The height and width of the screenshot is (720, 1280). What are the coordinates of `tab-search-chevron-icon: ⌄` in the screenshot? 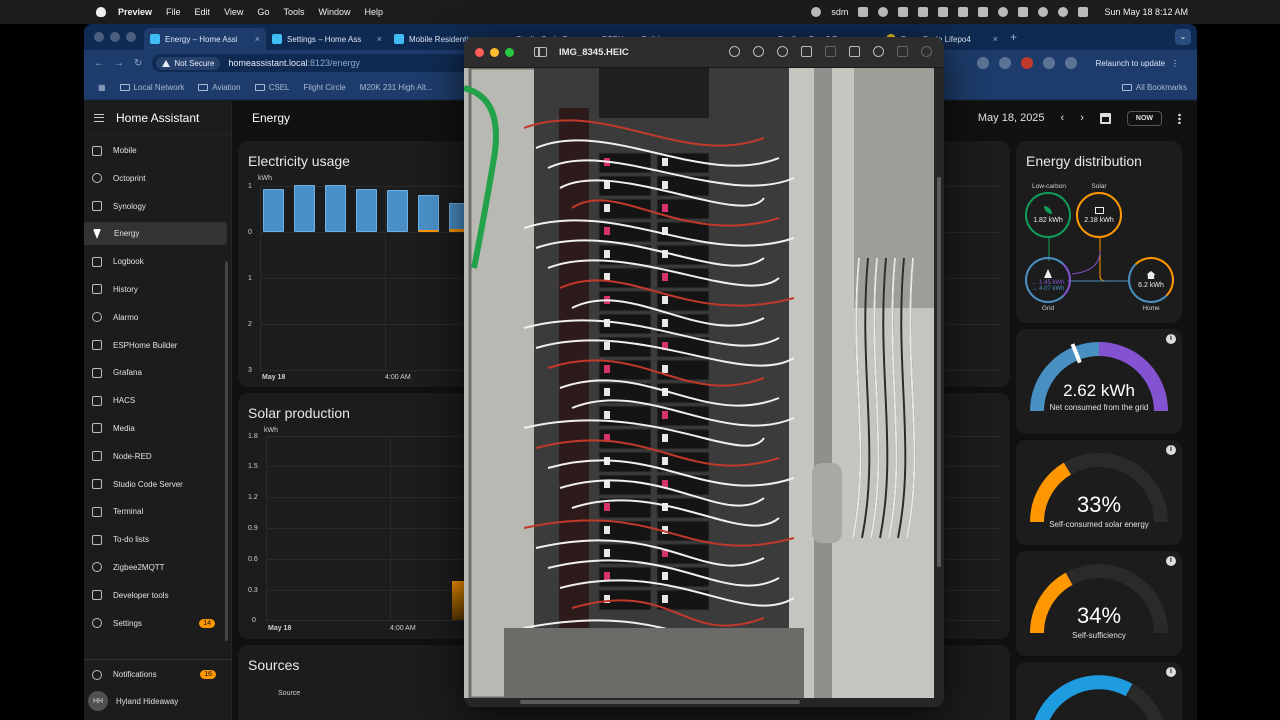 It's located at (1183, 37).